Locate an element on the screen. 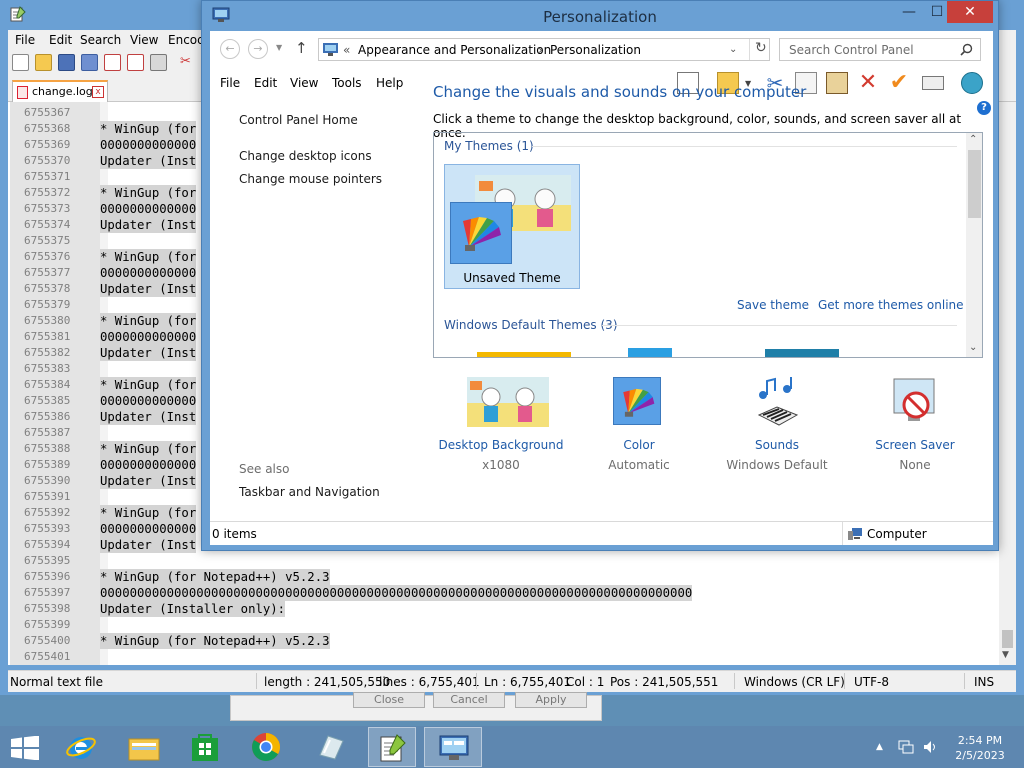  open-folder-icon is located at coordinates (43, 62).